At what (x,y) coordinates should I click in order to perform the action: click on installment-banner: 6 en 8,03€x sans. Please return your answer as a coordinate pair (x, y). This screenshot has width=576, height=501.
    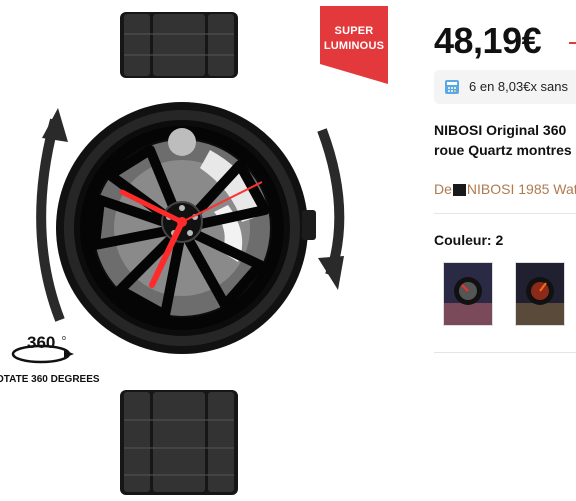
    Looking at the image, I should click on (505, 87).